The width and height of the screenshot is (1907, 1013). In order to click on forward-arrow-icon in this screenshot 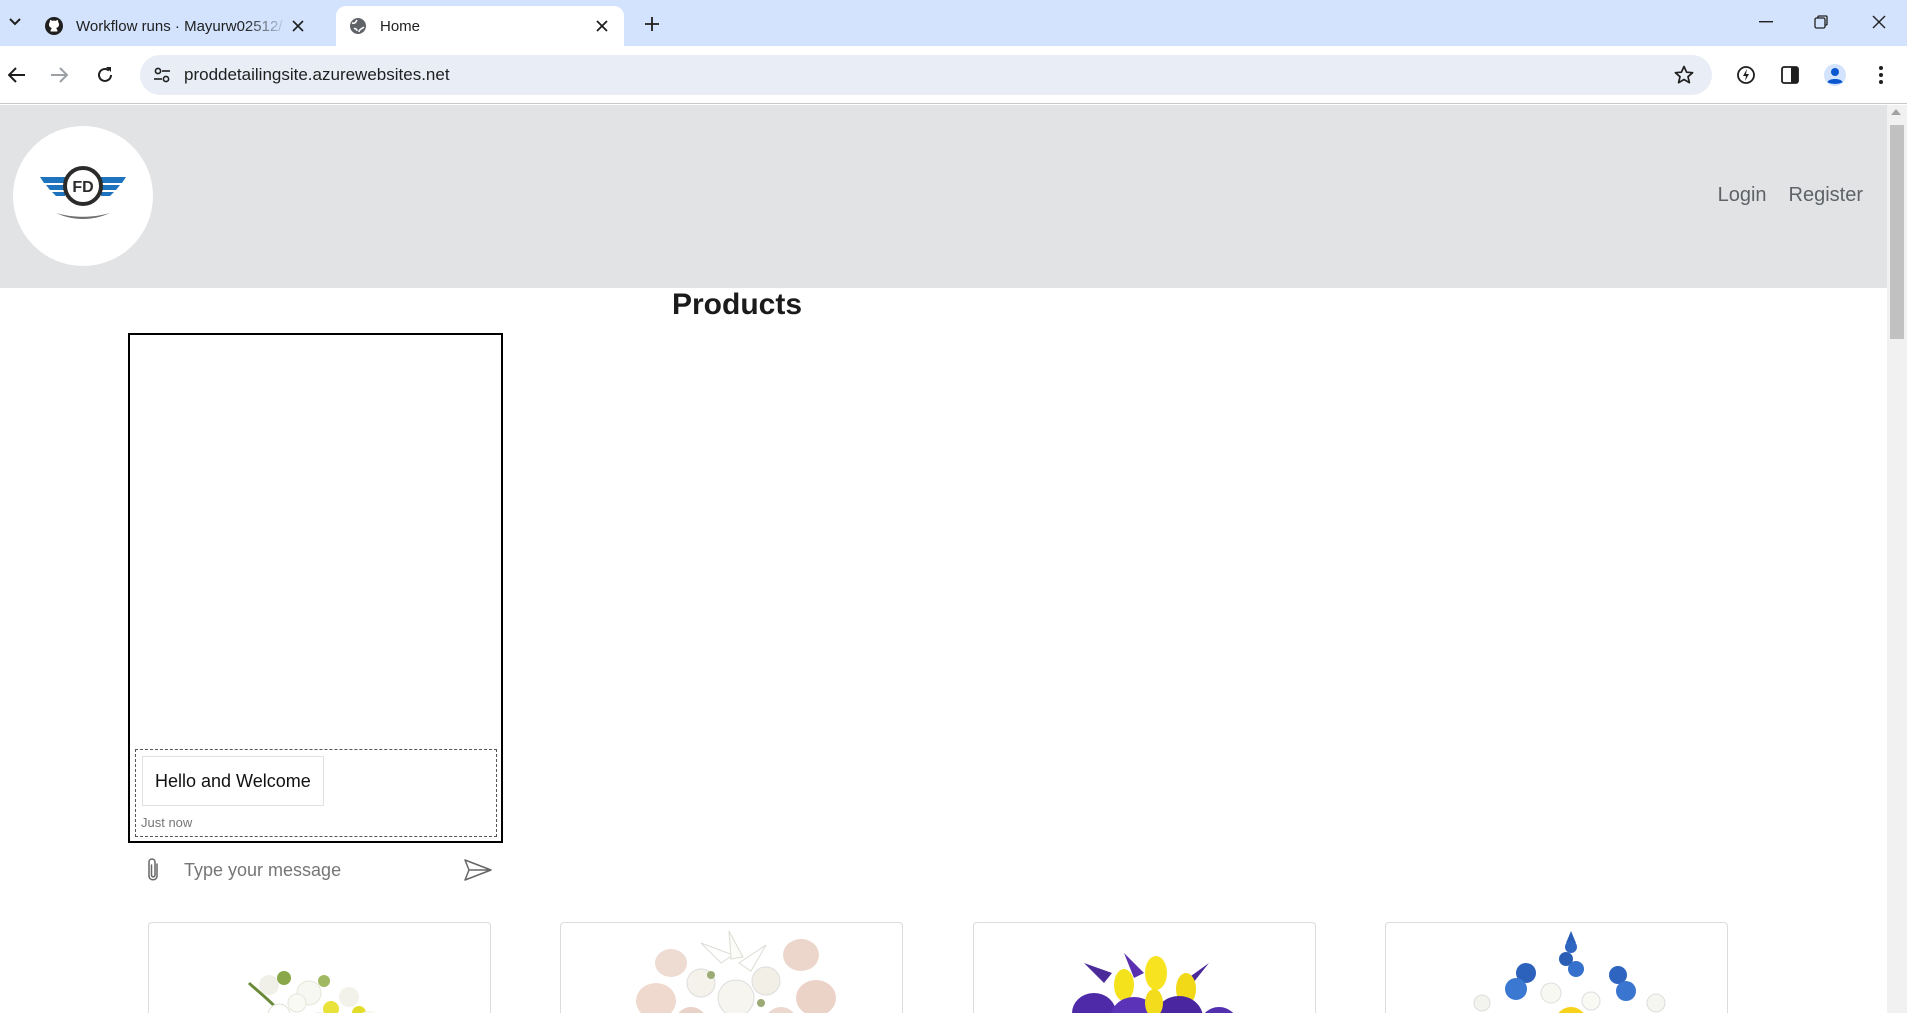, I will do `click(59, 75)`.